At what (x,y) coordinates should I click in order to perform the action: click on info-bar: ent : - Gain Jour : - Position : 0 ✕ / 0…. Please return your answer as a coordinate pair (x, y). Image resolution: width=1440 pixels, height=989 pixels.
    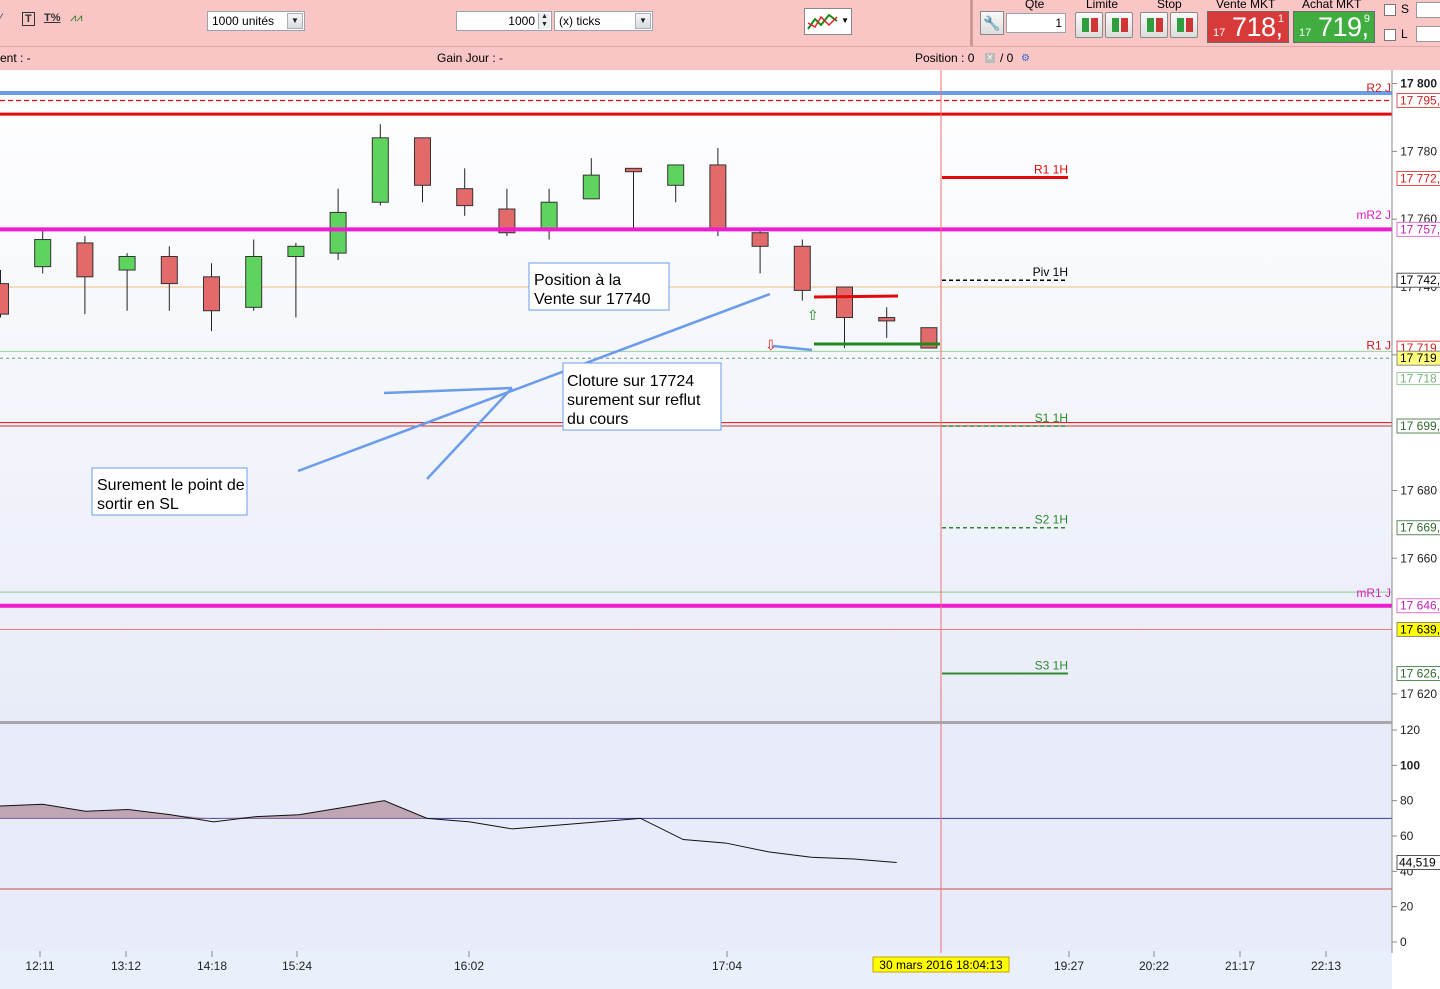
    Looking at the image, I should click on (720, 58).